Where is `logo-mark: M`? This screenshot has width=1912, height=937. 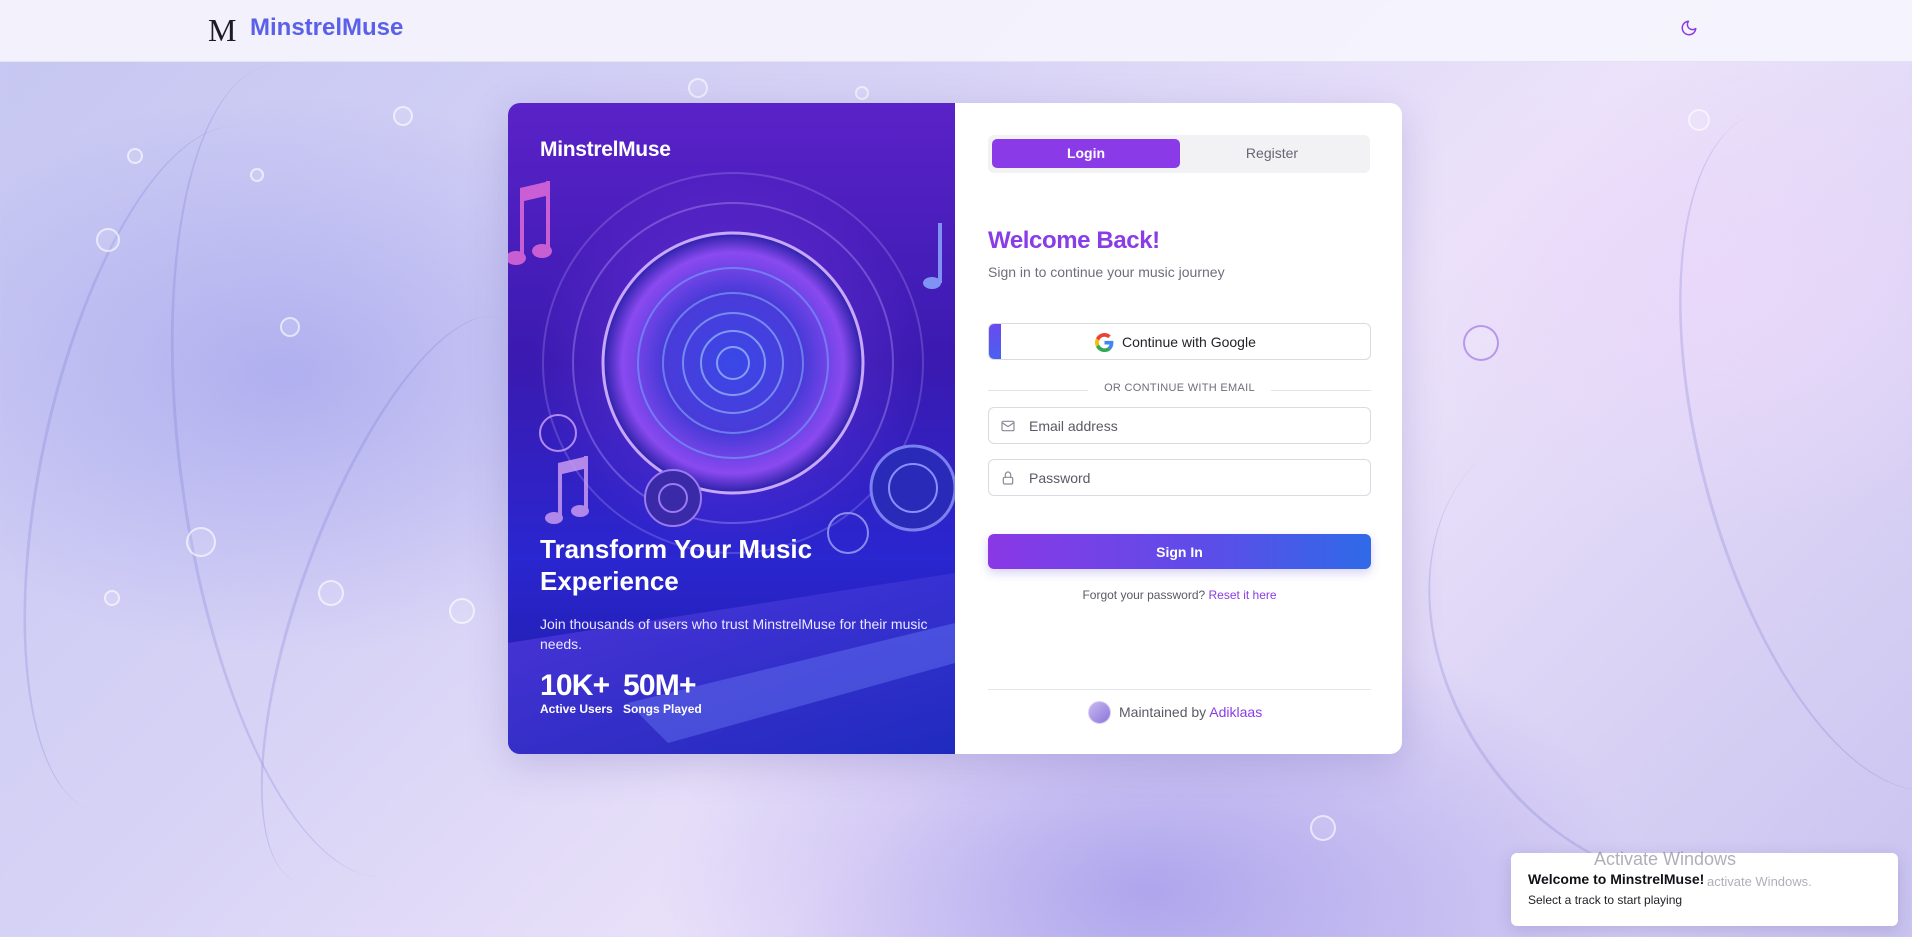
logo-mark: M is located at coordinates (222, 30).